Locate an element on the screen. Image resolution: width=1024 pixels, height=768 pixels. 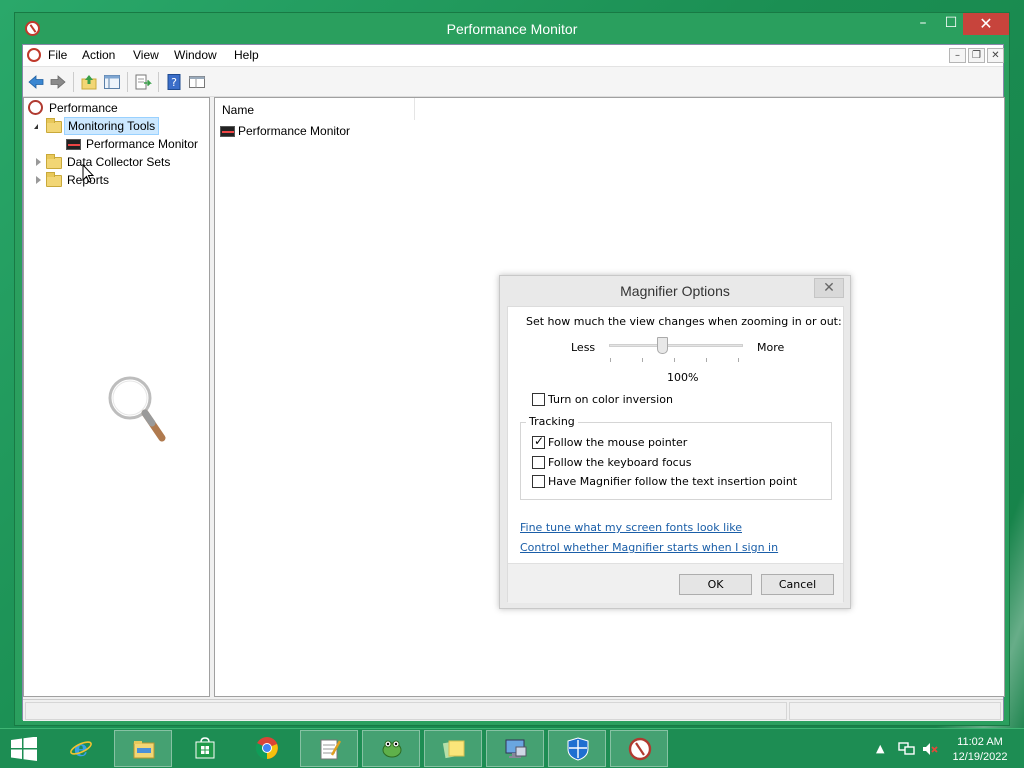
taskbar-notepad is located at coordinates (329, 748).